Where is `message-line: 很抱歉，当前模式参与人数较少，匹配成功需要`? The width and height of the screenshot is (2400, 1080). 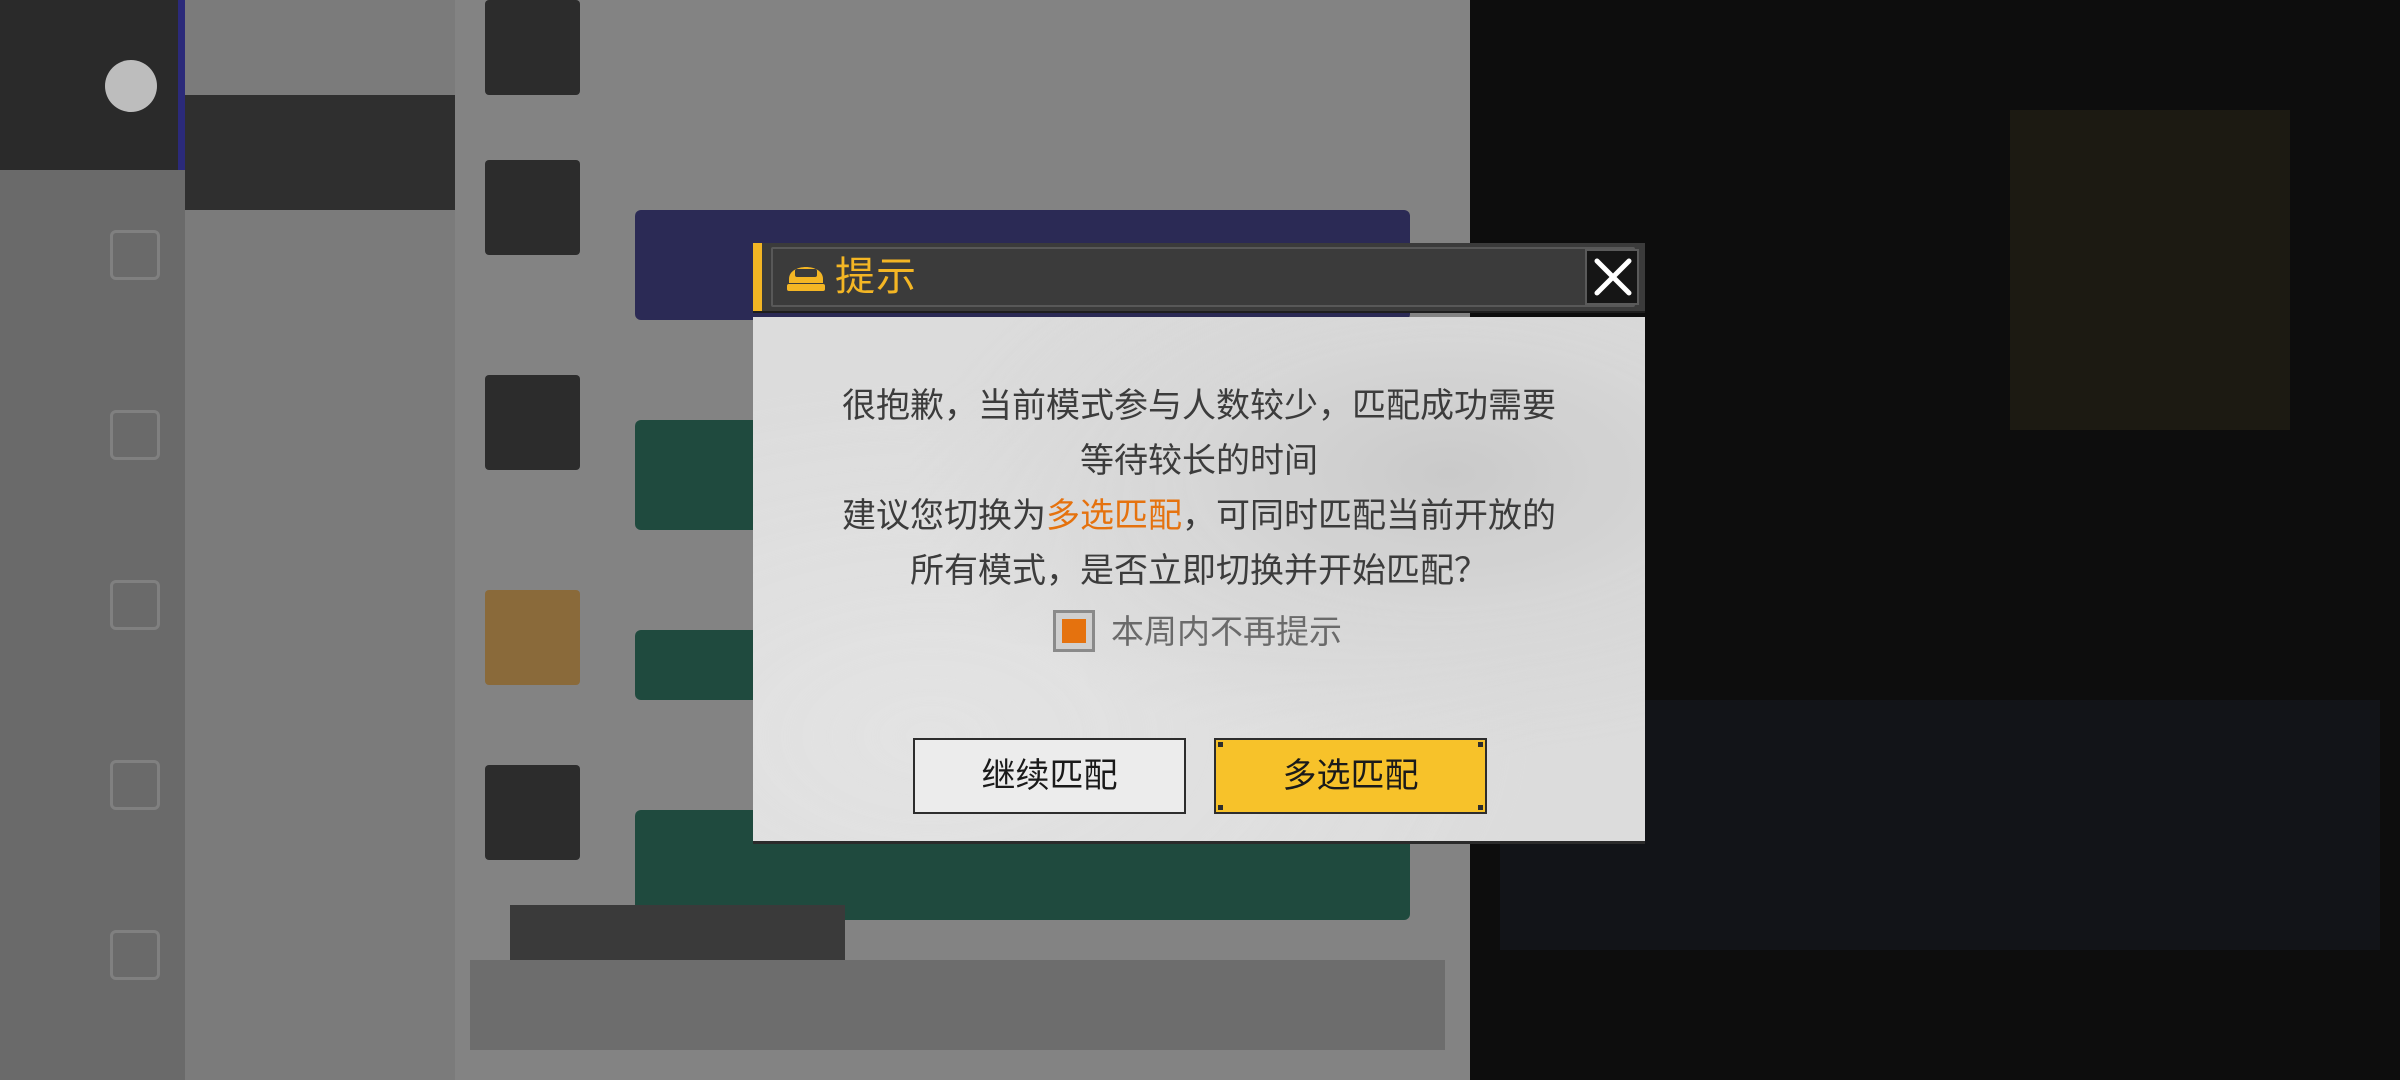 message-line: 很抱歉，当前模式参与人数较少，匹配成功需要 is located at coordinates (1199, 406).